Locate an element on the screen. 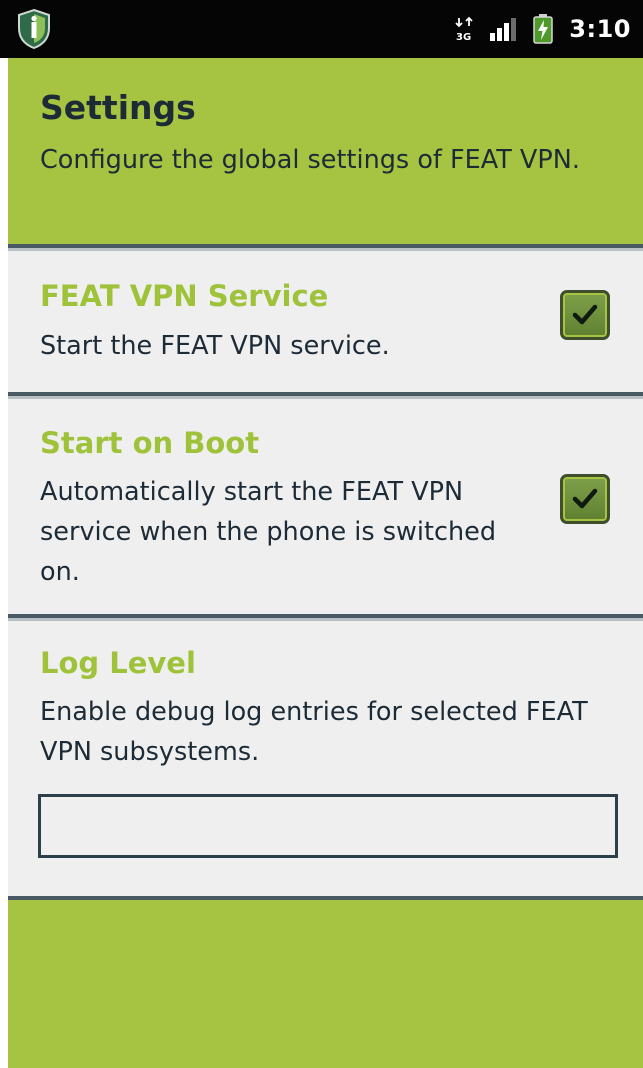 The height and width of the screenshot is (1068, 643). start-on-boot-checkbox is located at coordinates (585, 499).